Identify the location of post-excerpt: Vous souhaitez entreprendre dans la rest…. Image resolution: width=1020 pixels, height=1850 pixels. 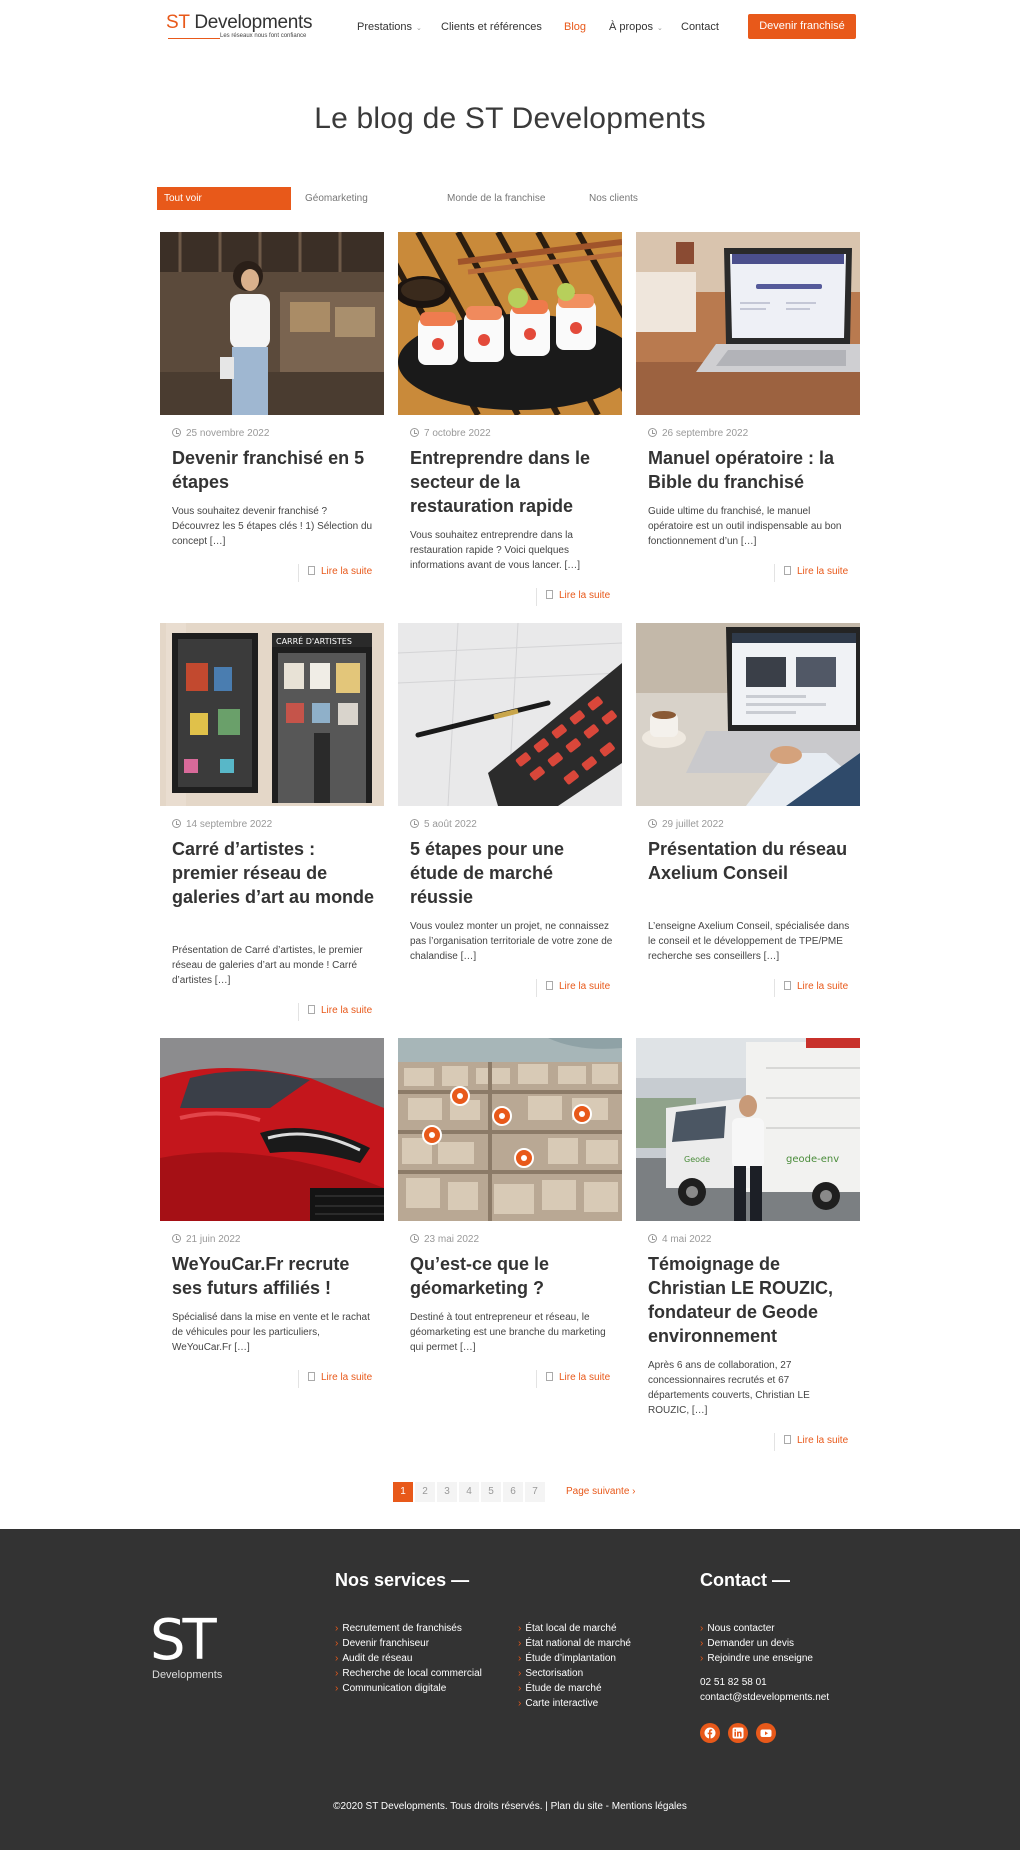
(495, 550).